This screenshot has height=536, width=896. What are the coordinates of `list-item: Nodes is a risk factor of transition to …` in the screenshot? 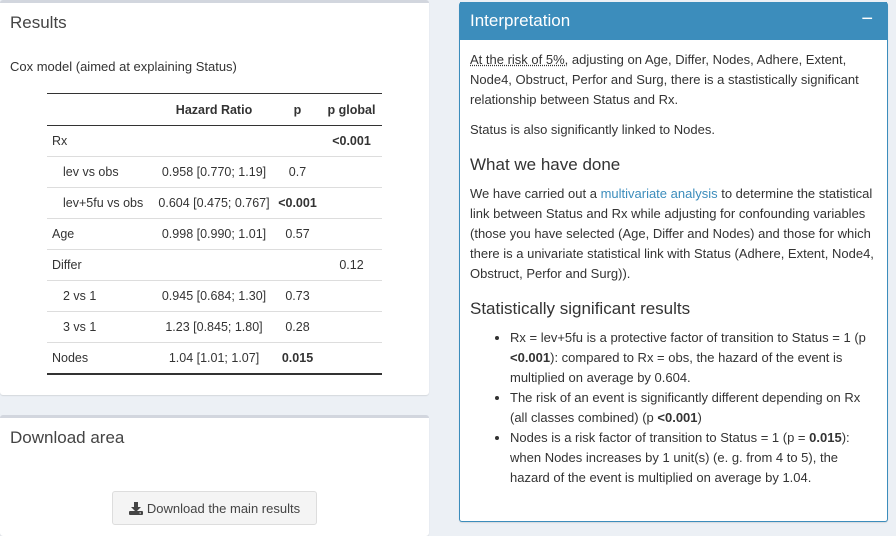 It's located at (693, 458).